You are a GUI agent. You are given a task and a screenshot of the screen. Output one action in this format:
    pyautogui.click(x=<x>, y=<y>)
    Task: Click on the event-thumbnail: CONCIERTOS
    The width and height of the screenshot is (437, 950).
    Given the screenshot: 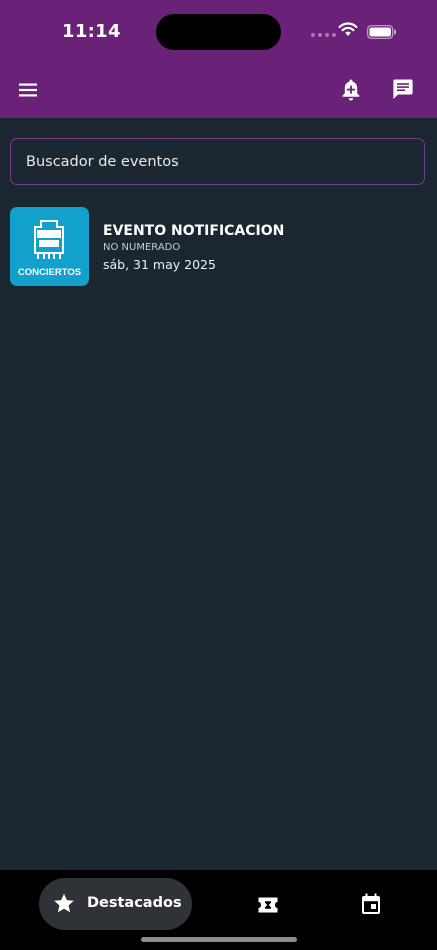 What is the action you would take?
    pyautogui.click(x=49, y=246)
    